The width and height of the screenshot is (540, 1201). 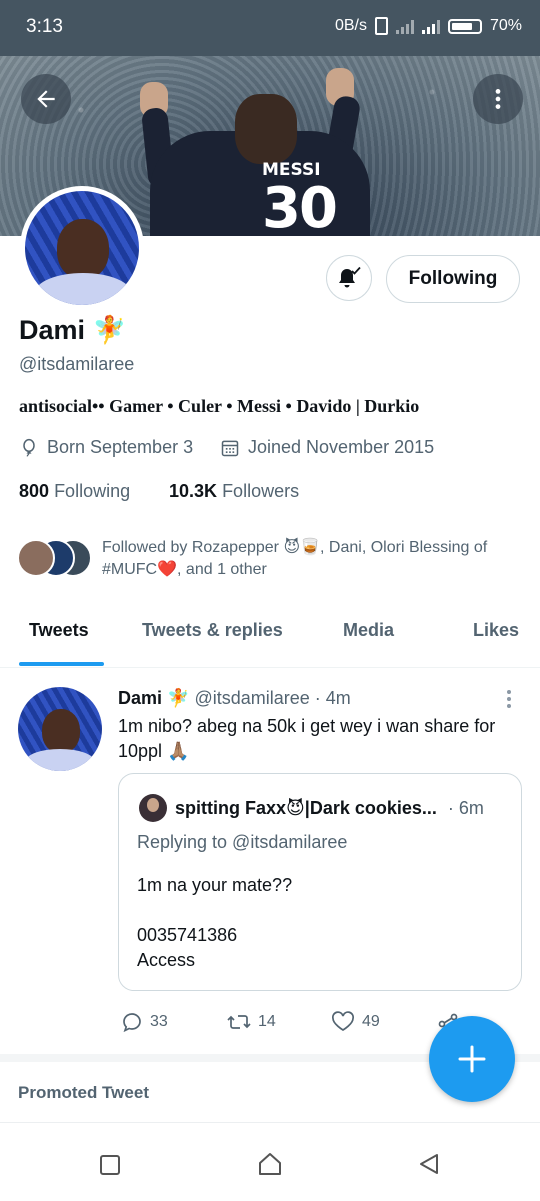 What do you see at coordinates (34, 491) in the screenshot?
I see `following-count: 800` at bounding box center [34, 491].